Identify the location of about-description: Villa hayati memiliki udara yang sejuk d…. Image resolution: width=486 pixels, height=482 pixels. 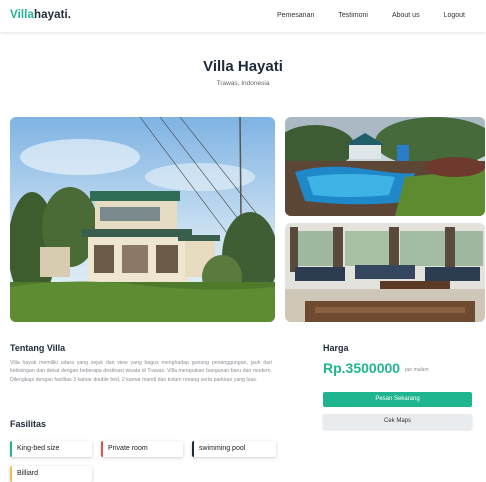
(141, 371).